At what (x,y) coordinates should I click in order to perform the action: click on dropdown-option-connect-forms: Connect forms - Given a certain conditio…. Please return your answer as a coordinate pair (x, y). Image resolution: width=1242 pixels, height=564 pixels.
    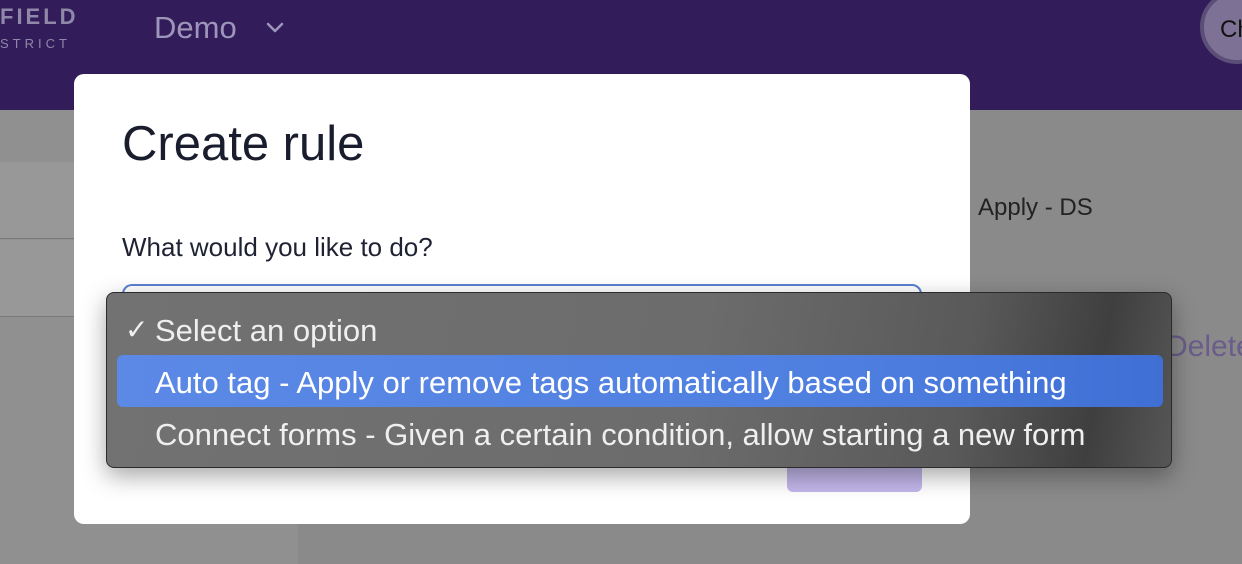
    Looking at the image, I should click on (640, 433).